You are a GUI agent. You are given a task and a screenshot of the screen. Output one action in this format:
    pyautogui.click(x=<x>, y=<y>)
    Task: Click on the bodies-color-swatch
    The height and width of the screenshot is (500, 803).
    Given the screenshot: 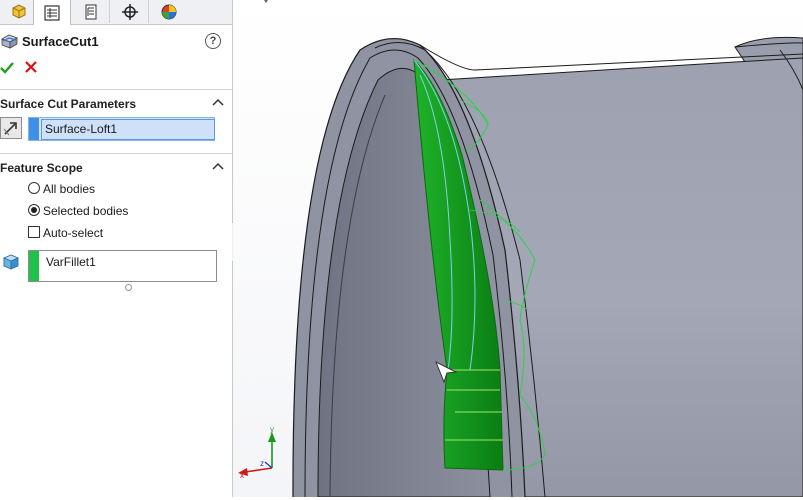 What is the action you would take?
    pyautogui.click(x=34, y=266)
    